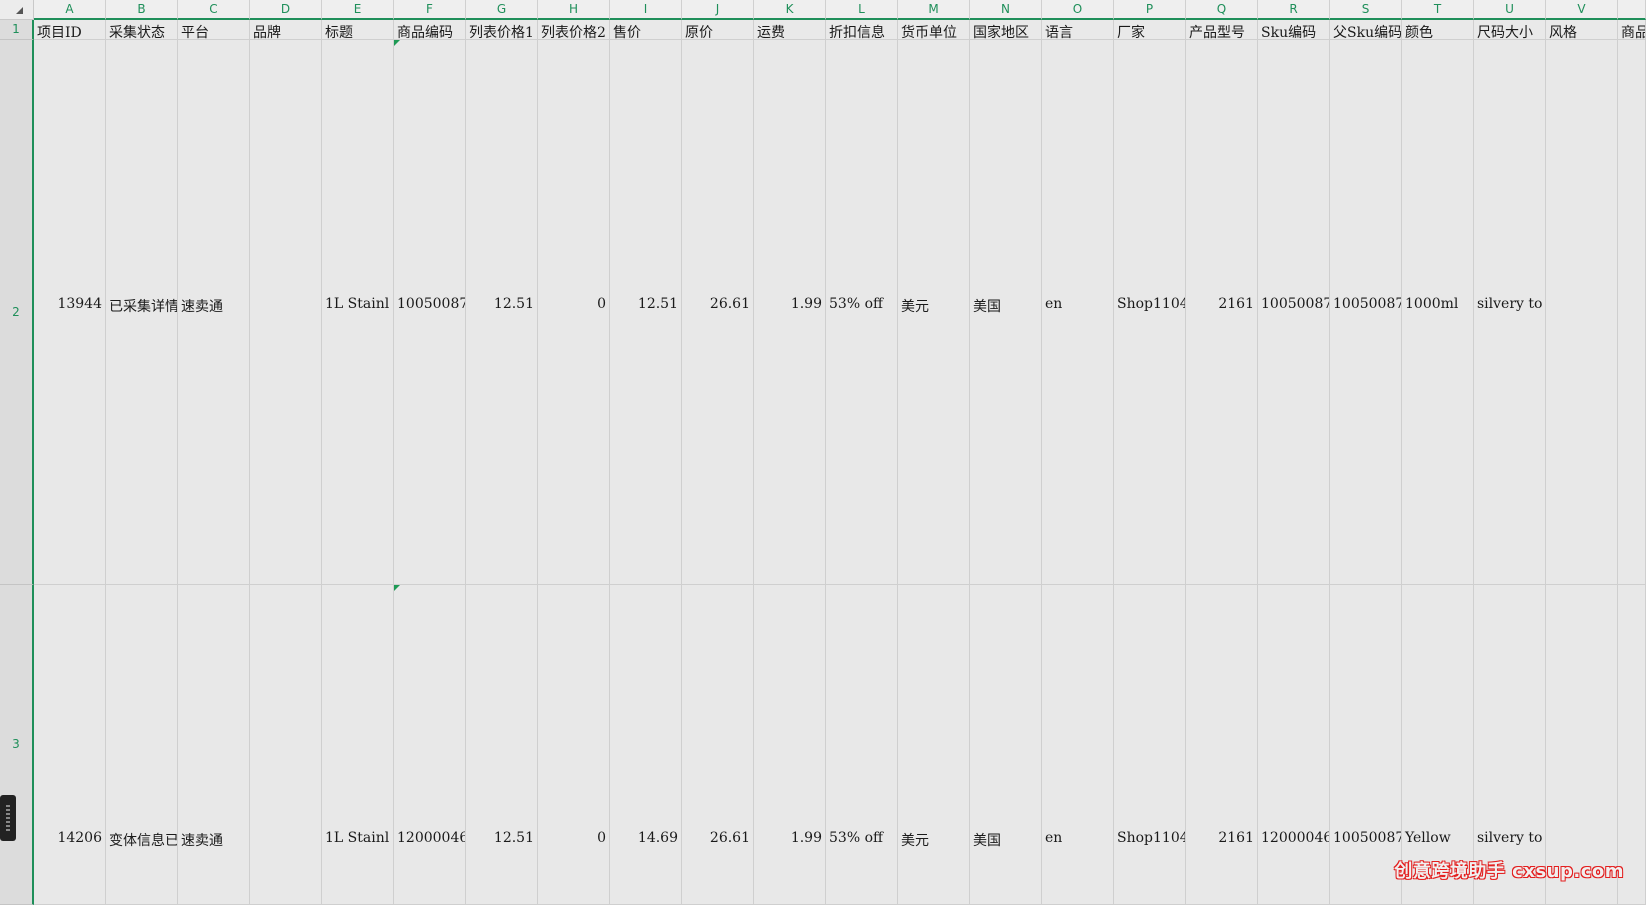 Image resolution: width=1646 pixels, height=905 pixels. What do you see at coordinates (17, 30) in the screenshot?
I see `row-header-1: 1` at bounding box center [17, 30].